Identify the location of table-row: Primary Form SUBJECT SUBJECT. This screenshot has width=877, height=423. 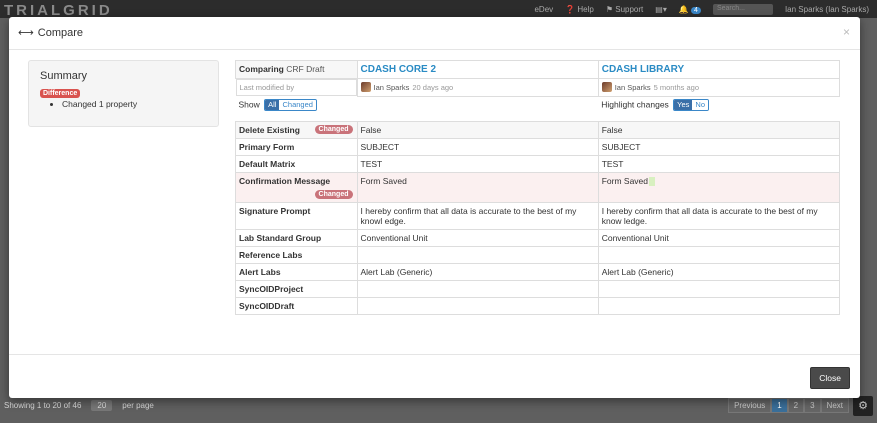
(538, 146).